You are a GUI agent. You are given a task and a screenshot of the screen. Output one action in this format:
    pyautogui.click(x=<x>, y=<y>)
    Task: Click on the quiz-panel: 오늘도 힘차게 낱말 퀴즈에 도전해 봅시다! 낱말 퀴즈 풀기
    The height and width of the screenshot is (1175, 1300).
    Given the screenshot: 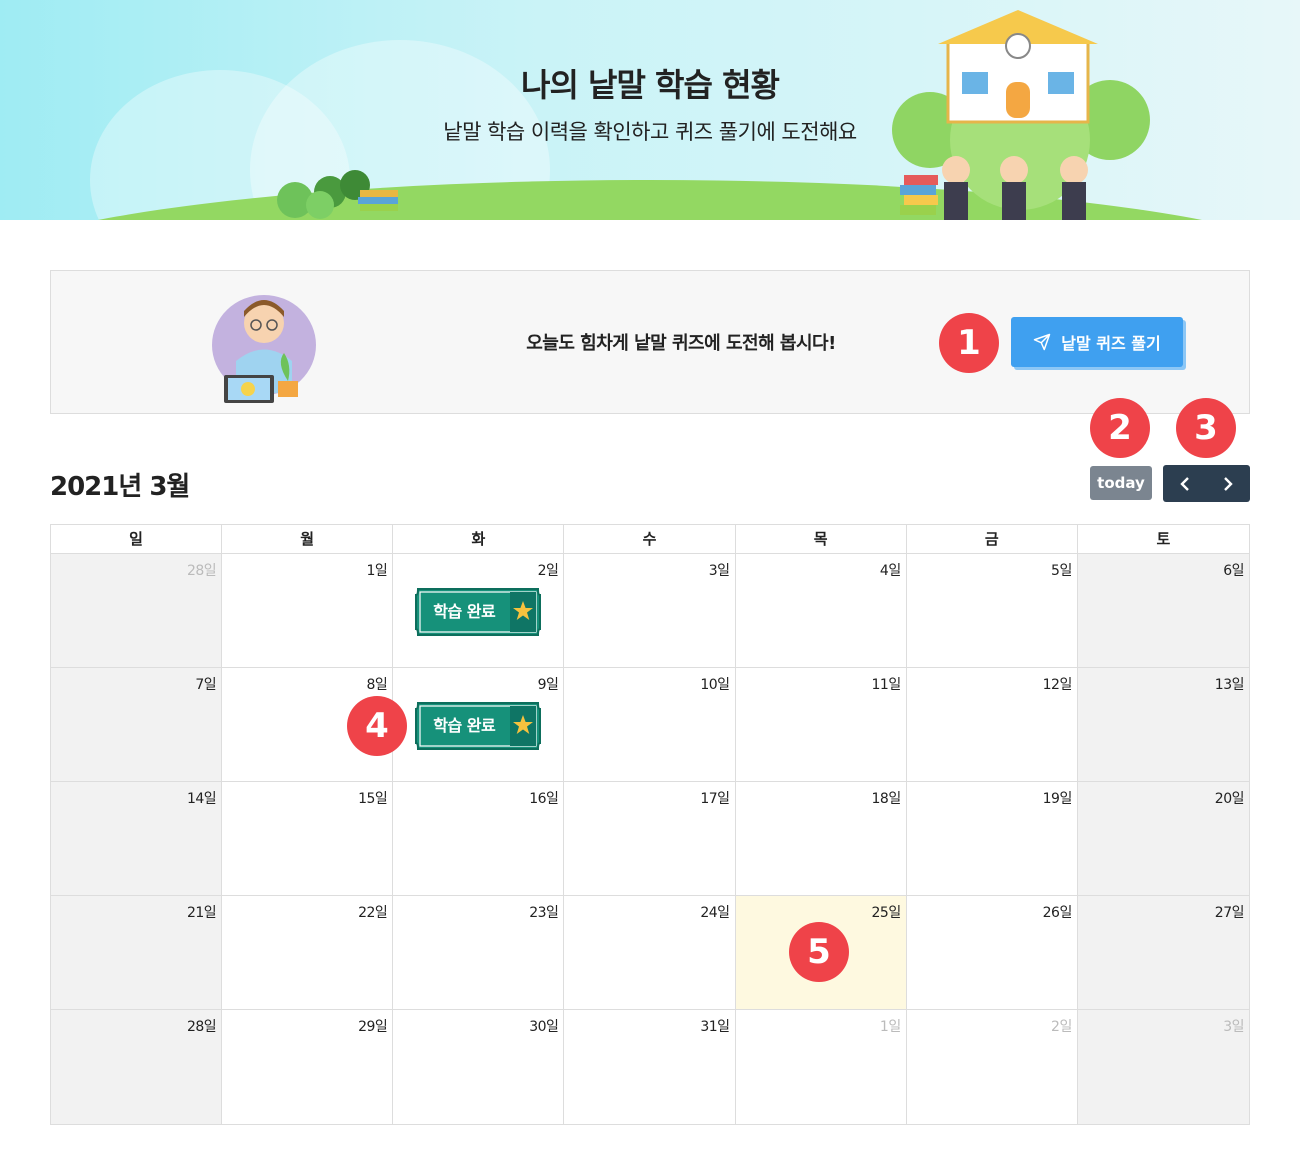 What is the action you would take?
    pyautogui.click(x=650, y=342)
    